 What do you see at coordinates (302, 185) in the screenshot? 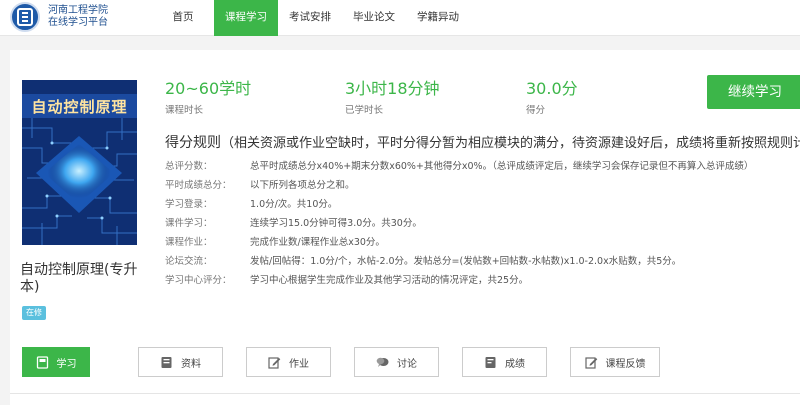
I see `rule-text: 以下所列各项总分之和。` at bounding box center [302, 185].